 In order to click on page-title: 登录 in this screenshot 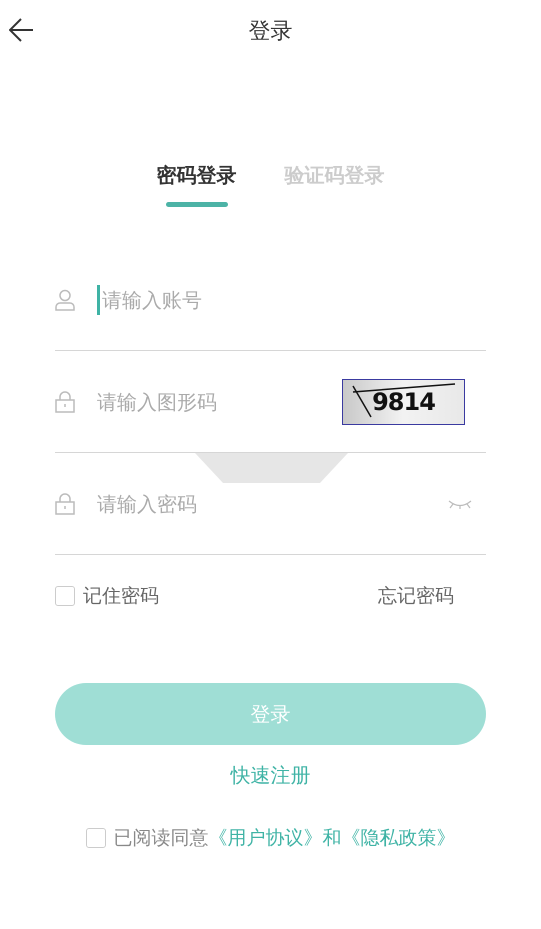, I will do `click(270, 32)`.